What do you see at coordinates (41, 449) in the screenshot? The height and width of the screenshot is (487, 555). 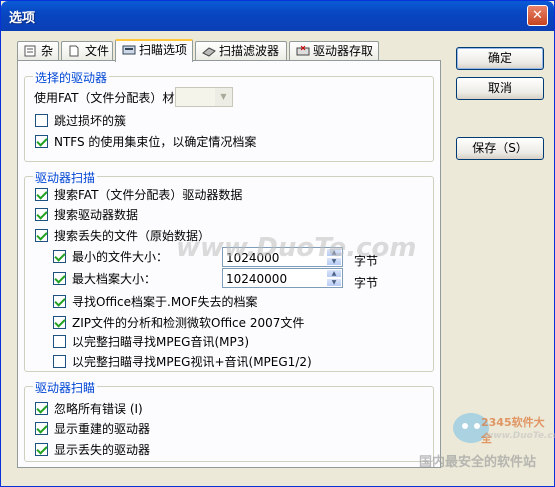 I see `show-lost-checkbox` at bounding box center [41, 449].